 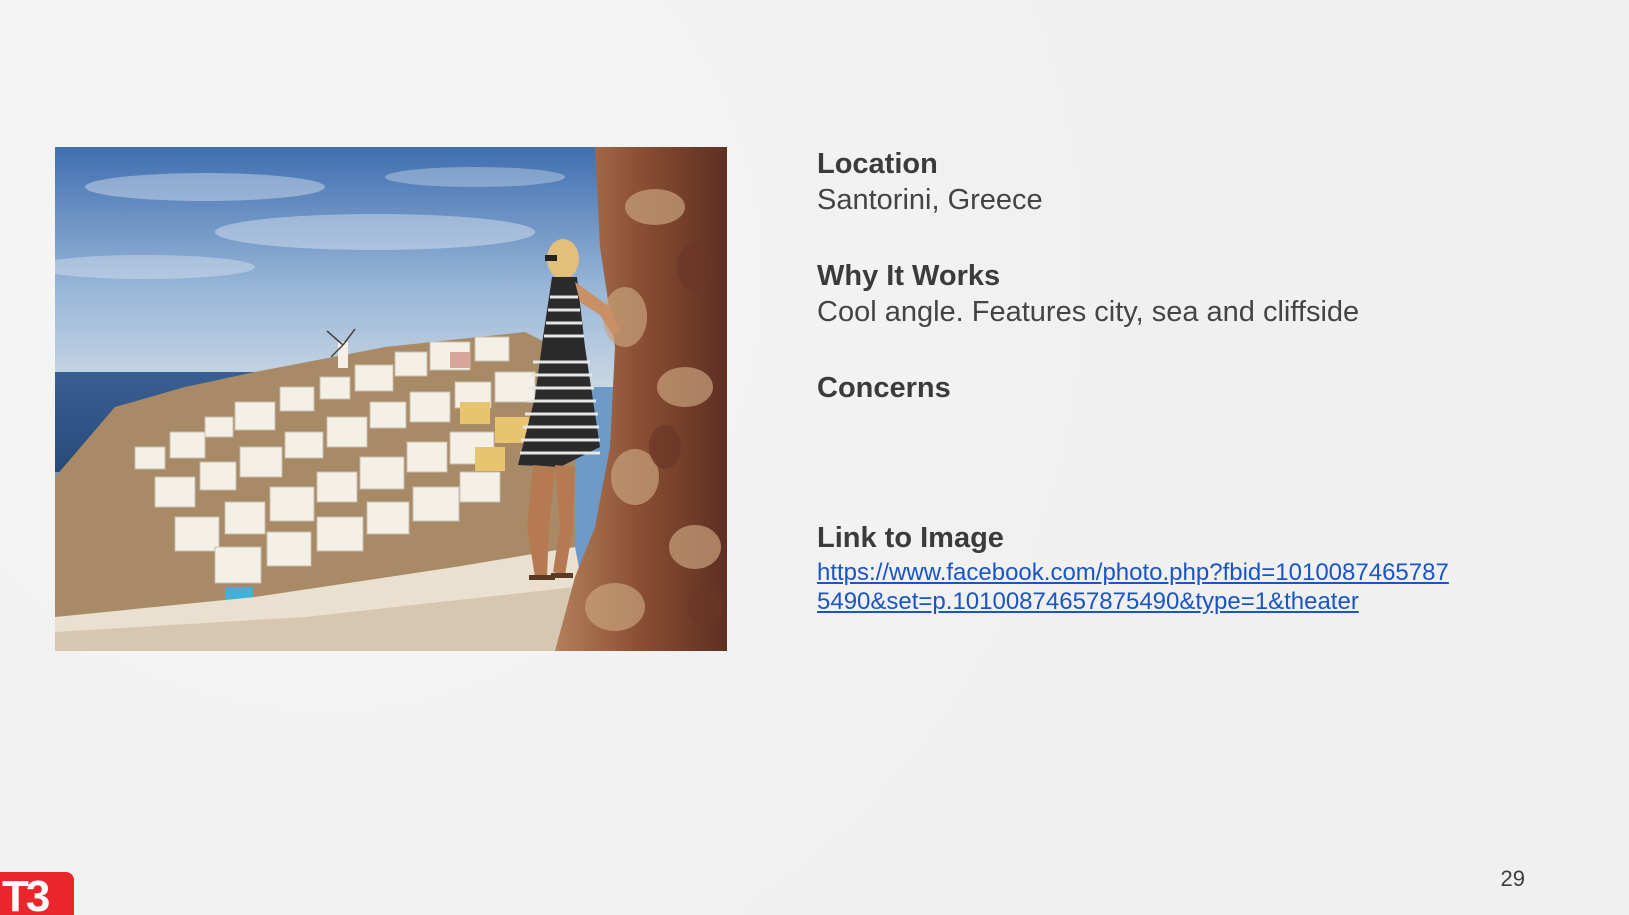 I want to click on location-value: Santorini, Greece, so click(x=930, y=200).